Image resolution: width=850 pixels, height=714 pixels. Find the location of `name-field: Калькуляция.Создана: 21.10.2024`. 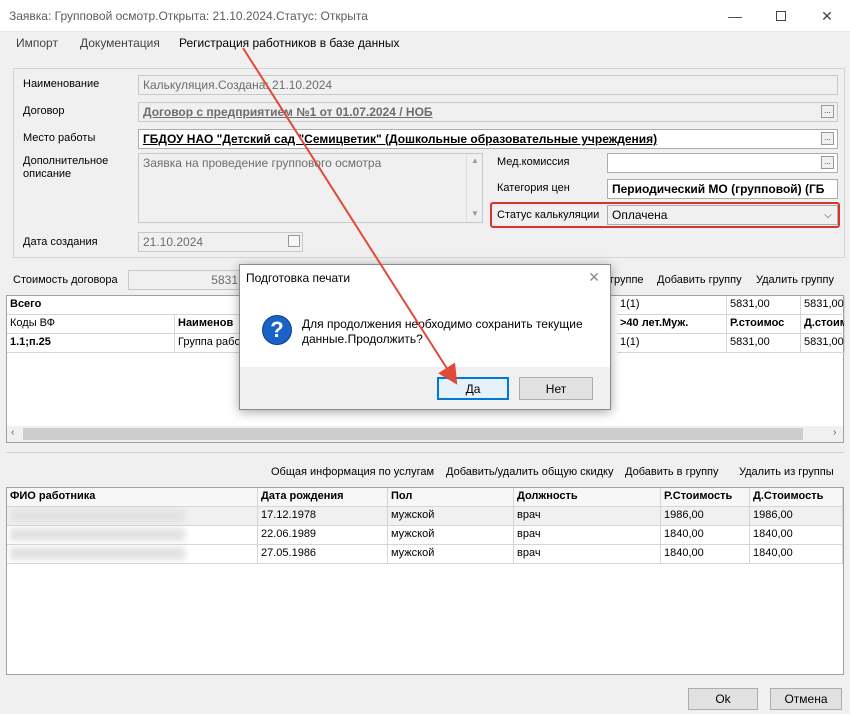

name-field: Калькуляция.Создана: 21.10.2024 is located at coordinates (488, 85).